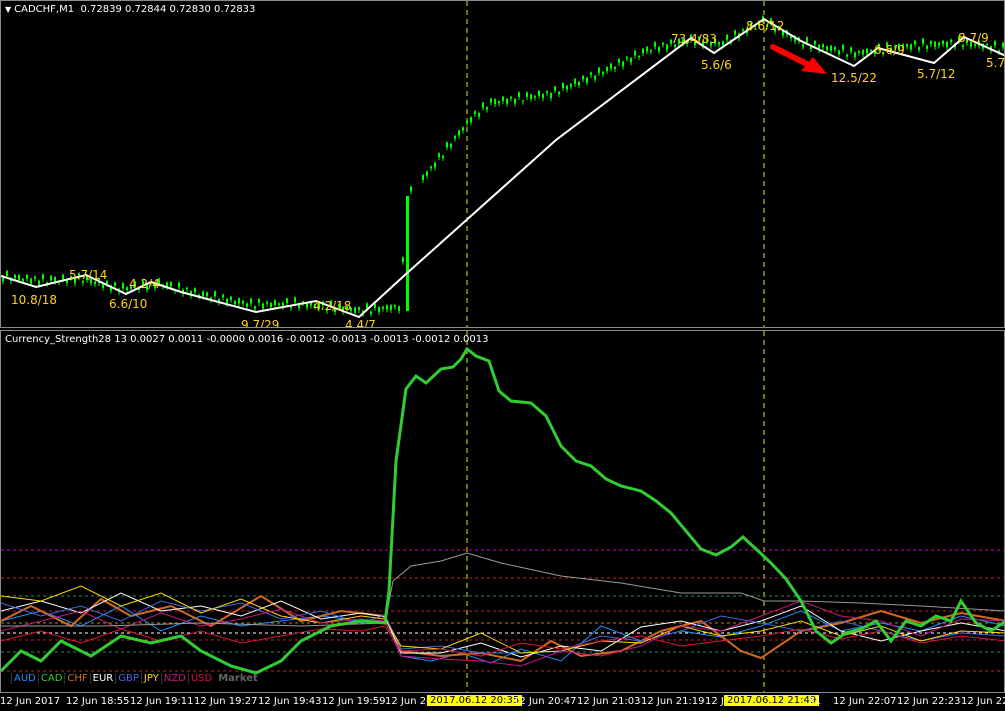 This screenshot has width=1005, height=711. Describe the element at coordinates (128, 678) in the screenshot. I see `legend-gbp: GBP` at that location.